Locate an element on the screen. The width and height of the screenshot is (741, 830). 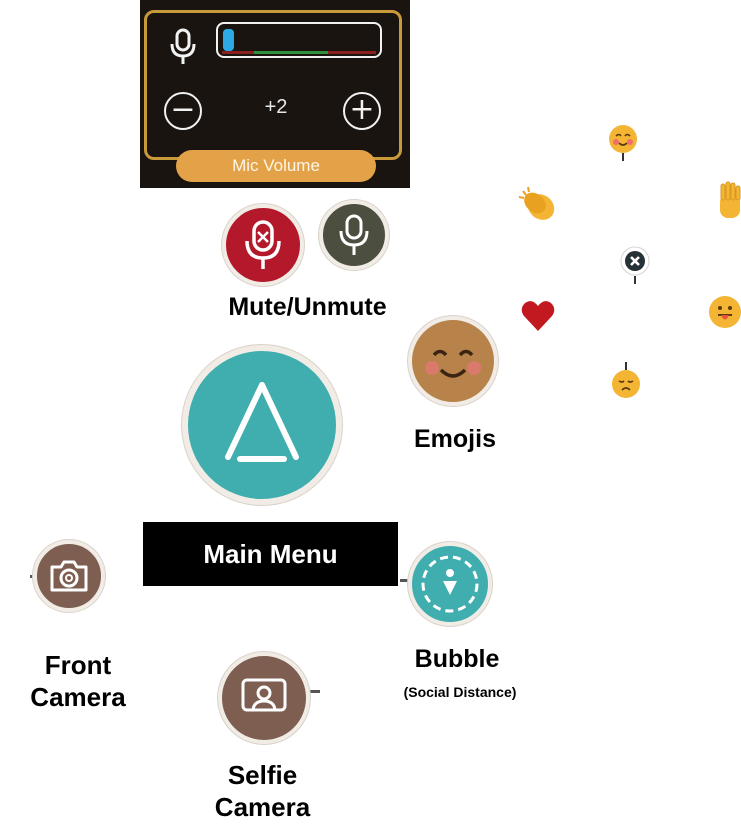
mute-button is located at coordinates (263, 245).